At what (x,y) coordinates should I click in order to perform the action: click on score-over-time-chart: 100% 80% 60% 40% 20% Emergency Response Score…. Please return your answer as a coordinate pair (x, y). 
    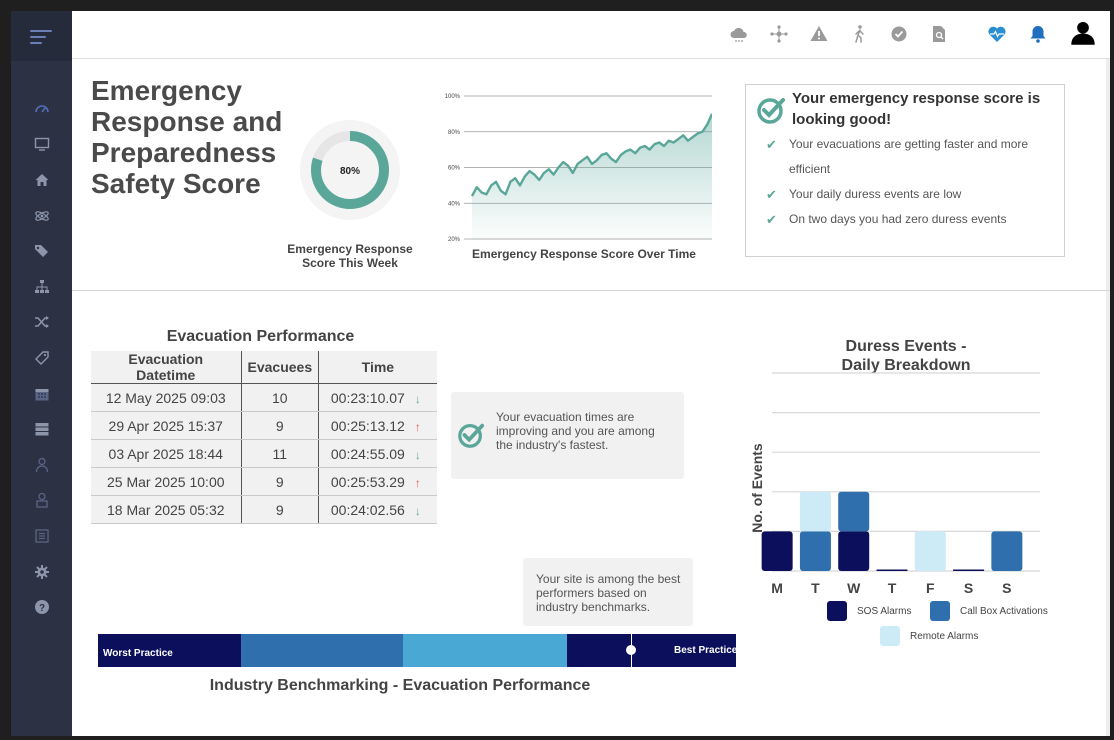
    Looking at the image, I should click on (578, 177).